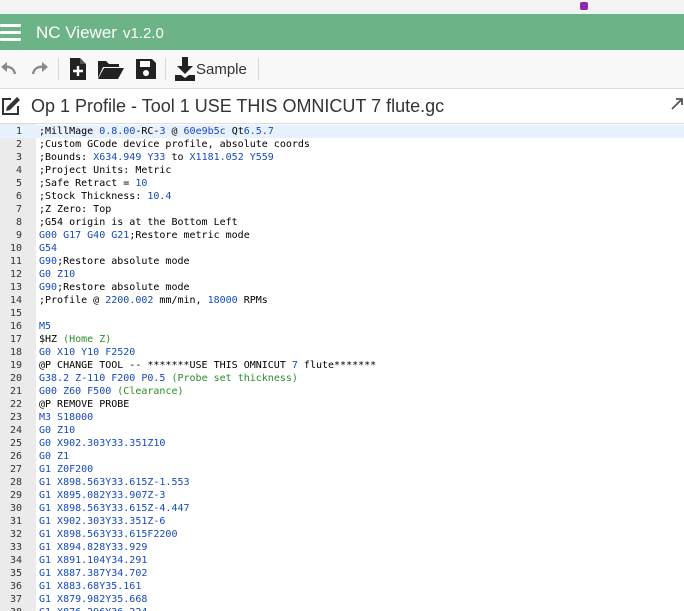 The height and width of the screenshot is (611, 684). I want to click on line-text: G0 X10 Y10 F2520, so click(87, 352).